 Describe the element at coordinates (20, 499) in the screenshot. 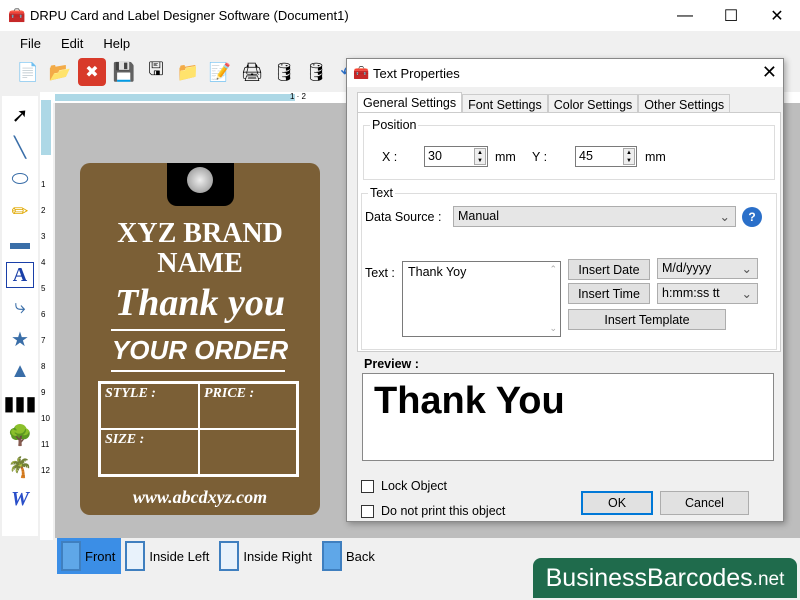

I see `wordart-icon: W` at that location.